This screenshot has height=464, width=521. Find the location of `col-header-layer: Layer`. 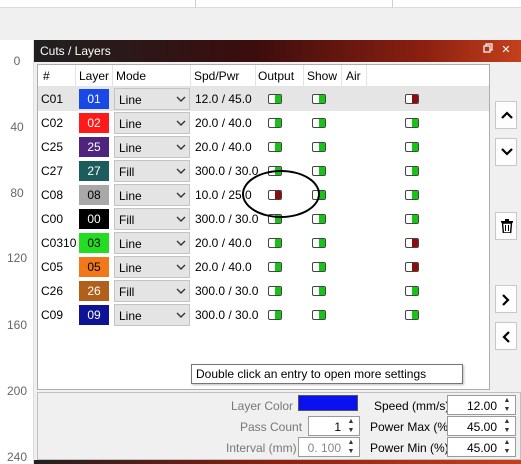

col-header-layer: Layer is located at coordinates (94, 76).